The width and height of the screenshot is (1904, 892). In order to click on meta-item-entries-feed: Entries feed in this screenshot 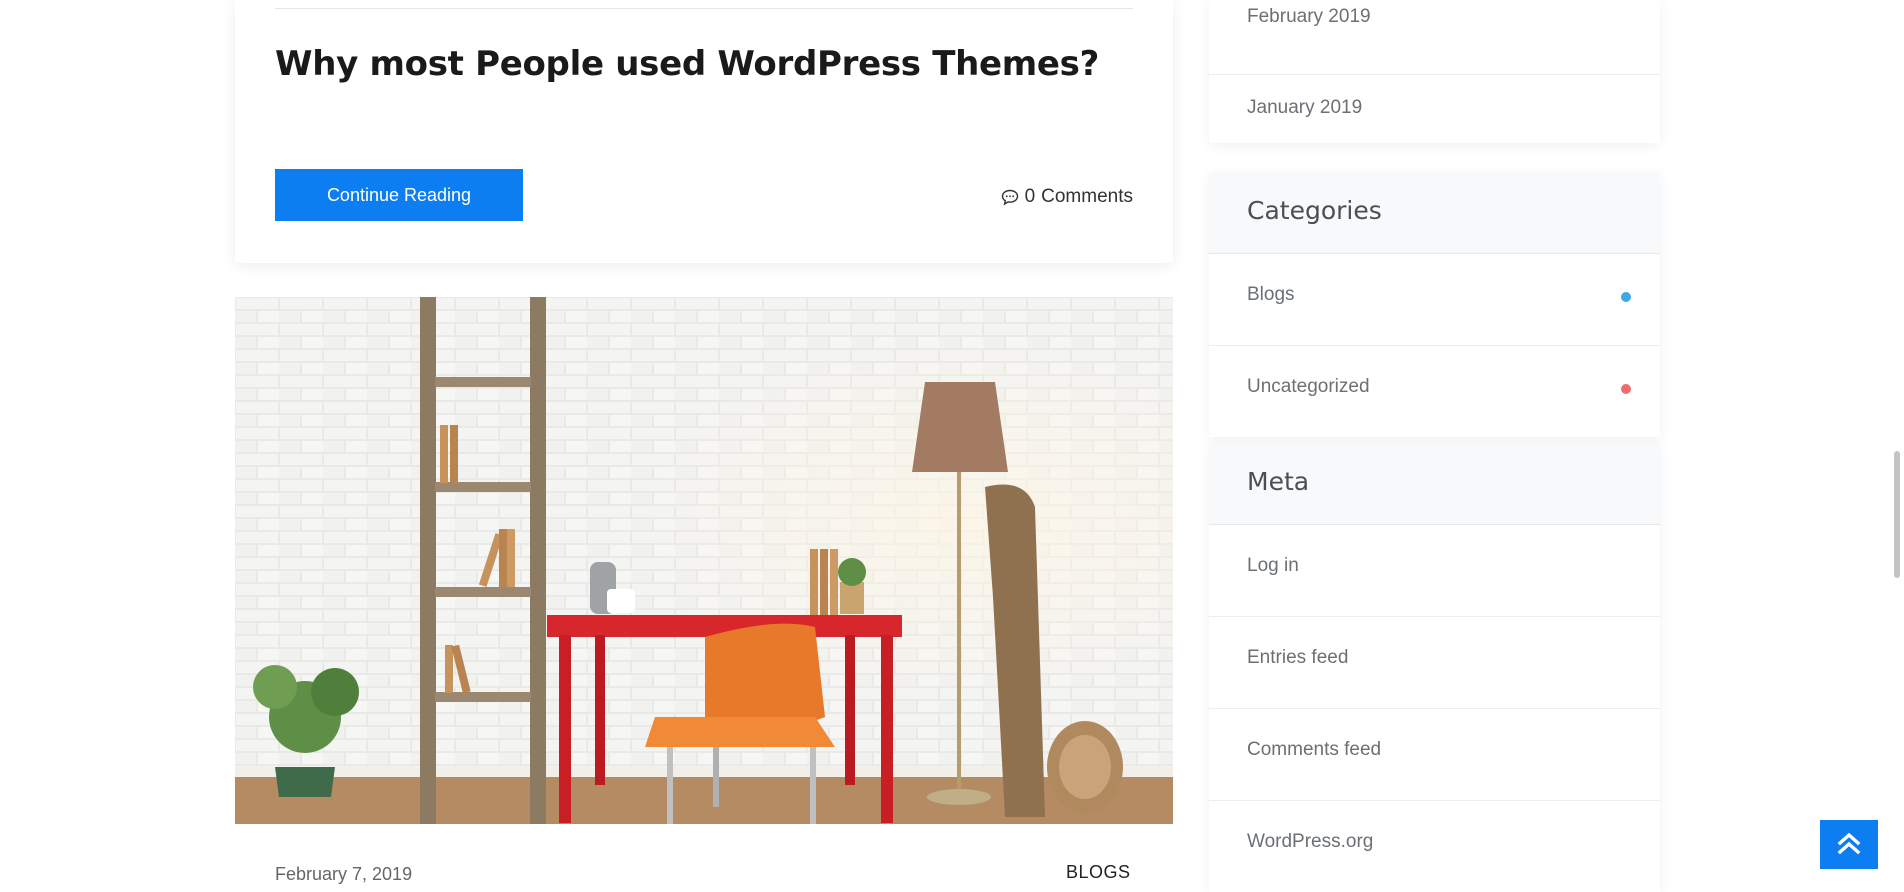, I will do `click(1434, 663)`.